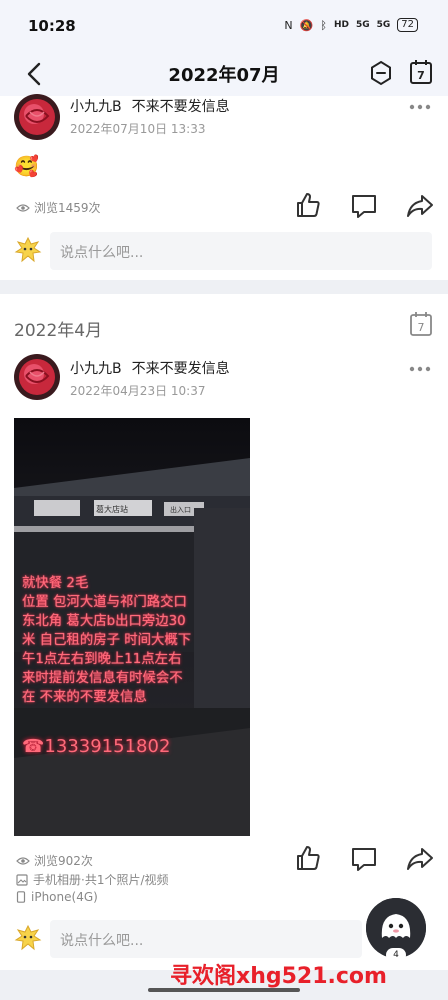 The height and width of the screenshot is (1000, 448). I want to click on phone-icon: ☎, so click(33, 746).